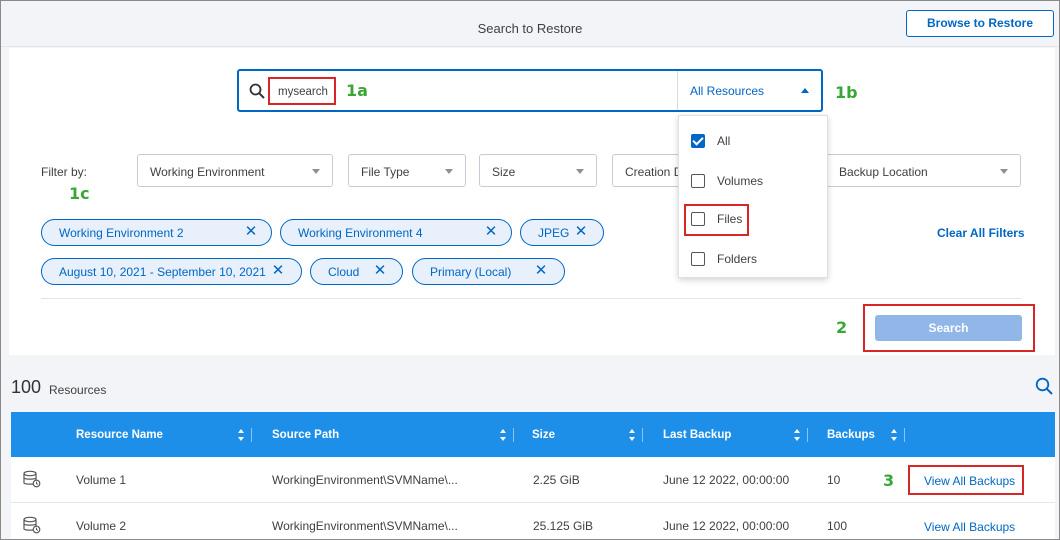  What do you see at coordinates (26, 387) in the screenshot?
I see `resource-count: 100` at bounding box center [26, 387].